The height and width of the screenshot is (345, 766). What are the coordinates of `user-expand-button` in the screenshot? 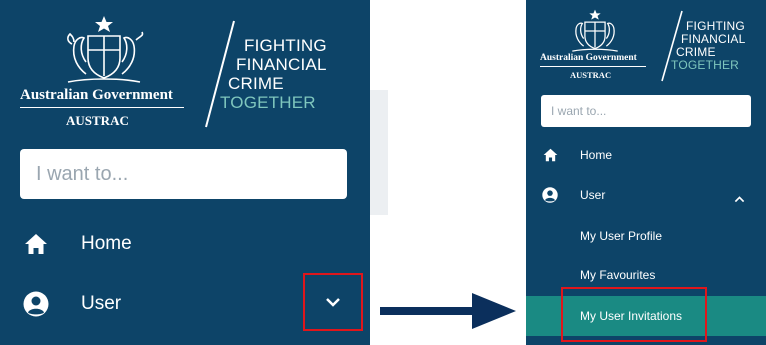 It's located at (333, 302).